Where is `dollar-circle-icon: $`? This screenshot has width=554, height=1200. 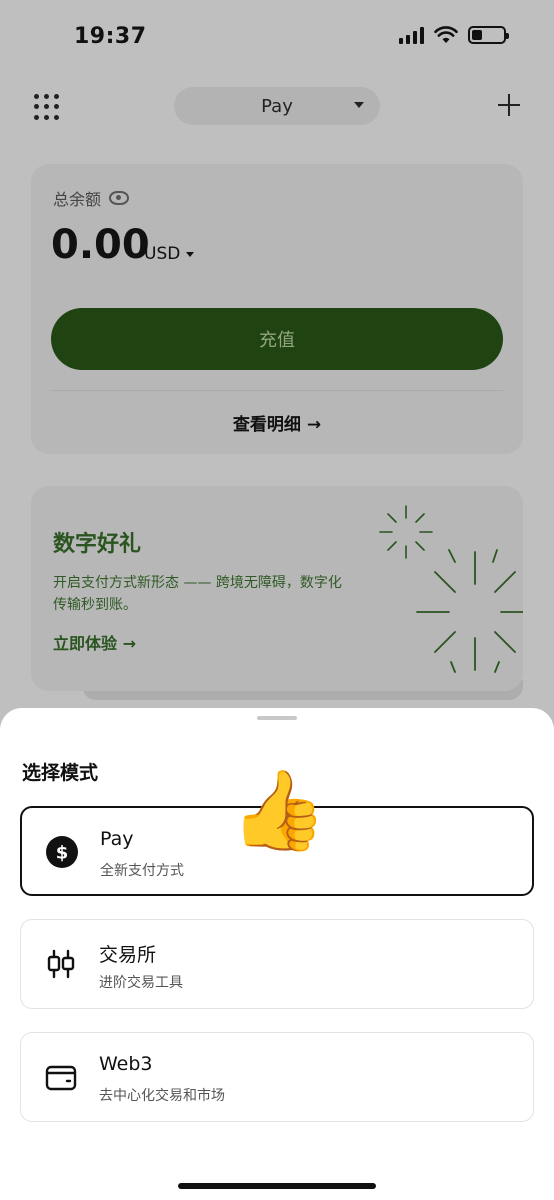 dollar-circle-icon: $ is located at coordinates (62, 852).